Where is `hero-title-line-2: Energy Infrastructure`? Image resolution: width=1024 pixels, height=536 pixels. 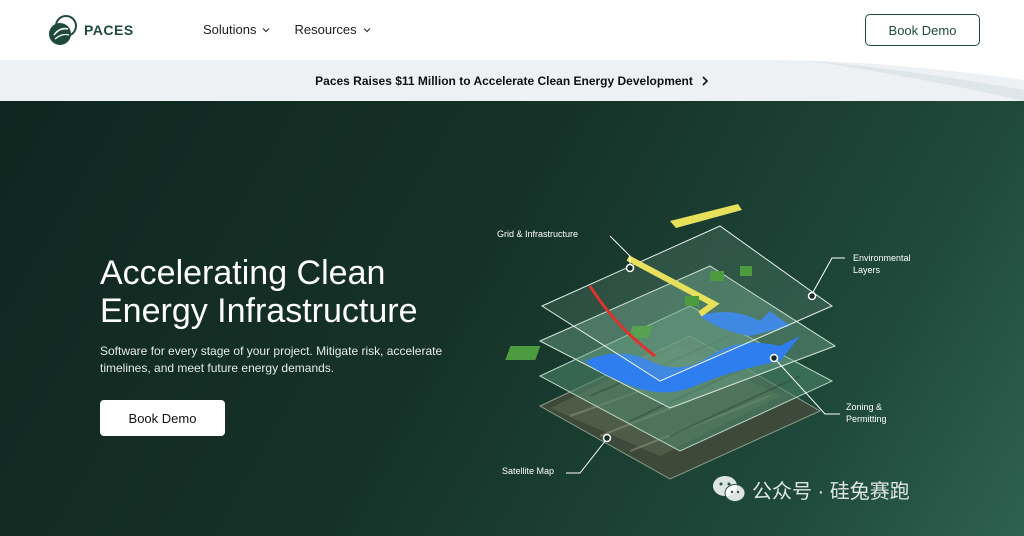
hero-title-line-2: Energy Infrastructure is located at coordinates (259, 311).